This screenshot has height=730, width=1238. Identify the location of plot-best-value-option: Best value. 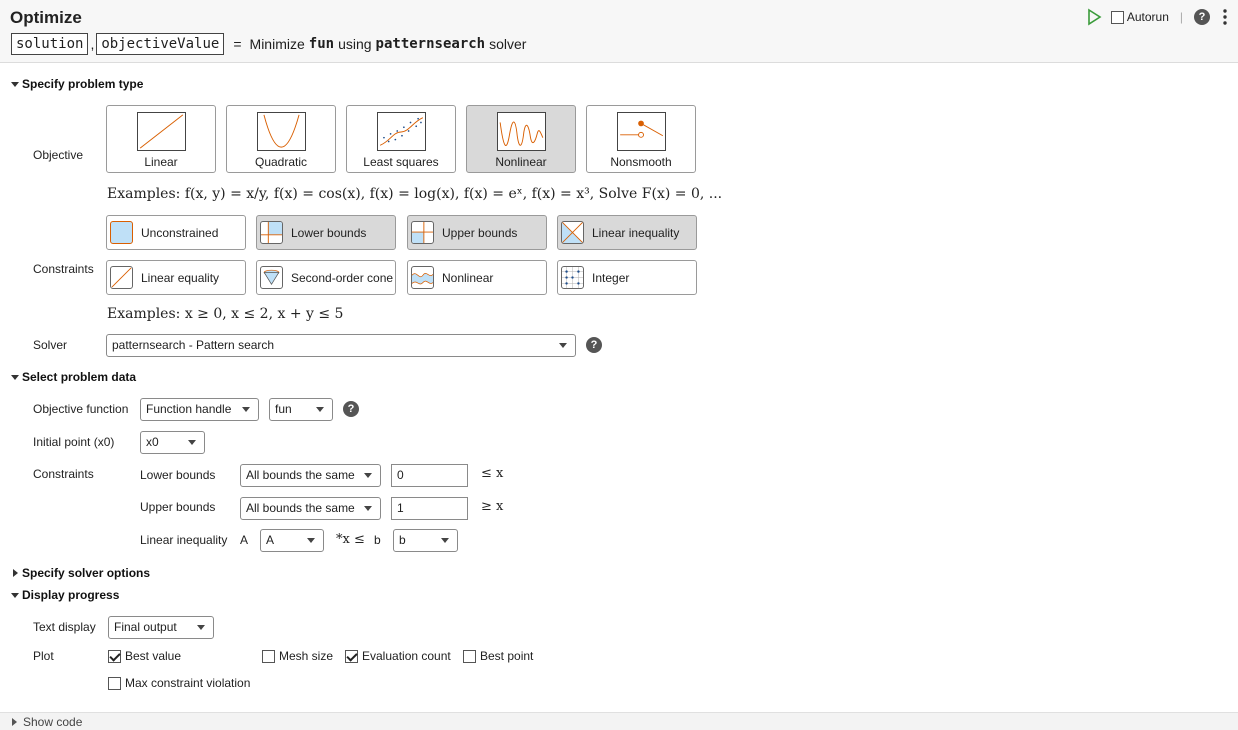
(144, 656).